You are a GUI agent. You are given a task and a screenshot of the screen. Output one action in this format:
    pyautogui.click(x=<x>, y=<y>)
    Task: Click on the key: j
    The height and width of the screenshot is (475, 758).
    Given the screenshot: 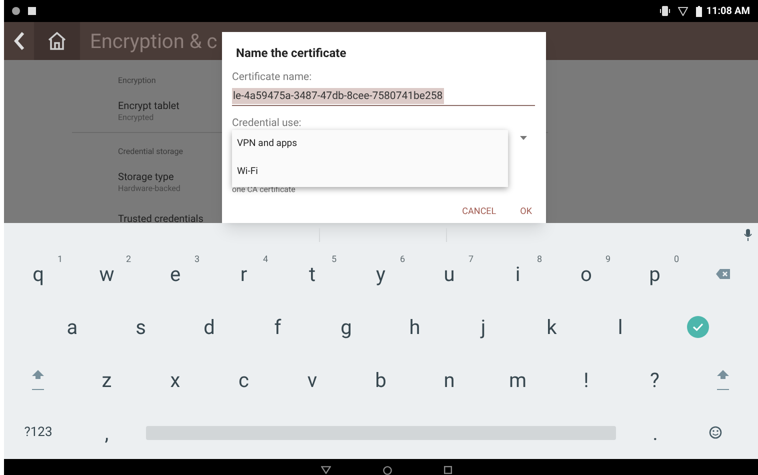 What is the action you would take?
    pyautogui.click(x=483, y=326)
    